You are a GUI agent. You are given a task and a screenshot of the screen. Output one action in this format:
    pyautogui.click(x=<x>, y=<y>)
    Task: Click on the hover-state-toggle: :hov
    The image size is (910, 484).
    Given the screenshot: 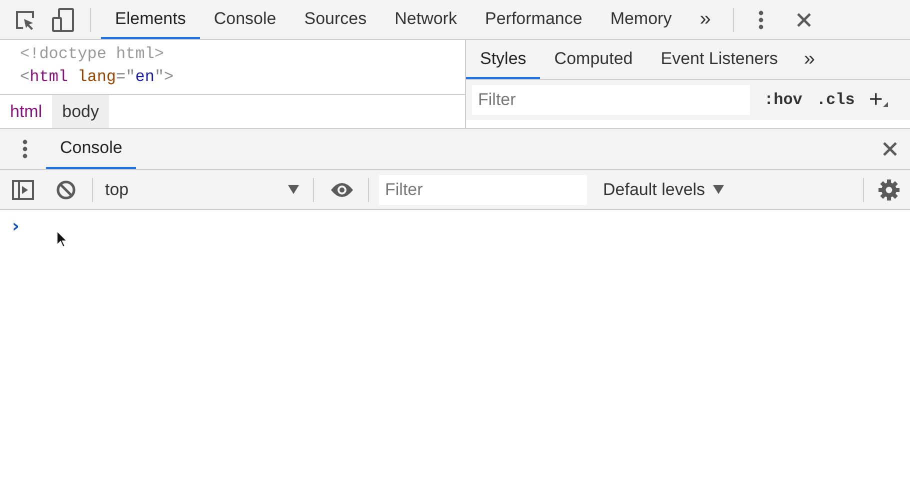 What is the action you would take?
    pyautogui.click(x=783, y=100)
    